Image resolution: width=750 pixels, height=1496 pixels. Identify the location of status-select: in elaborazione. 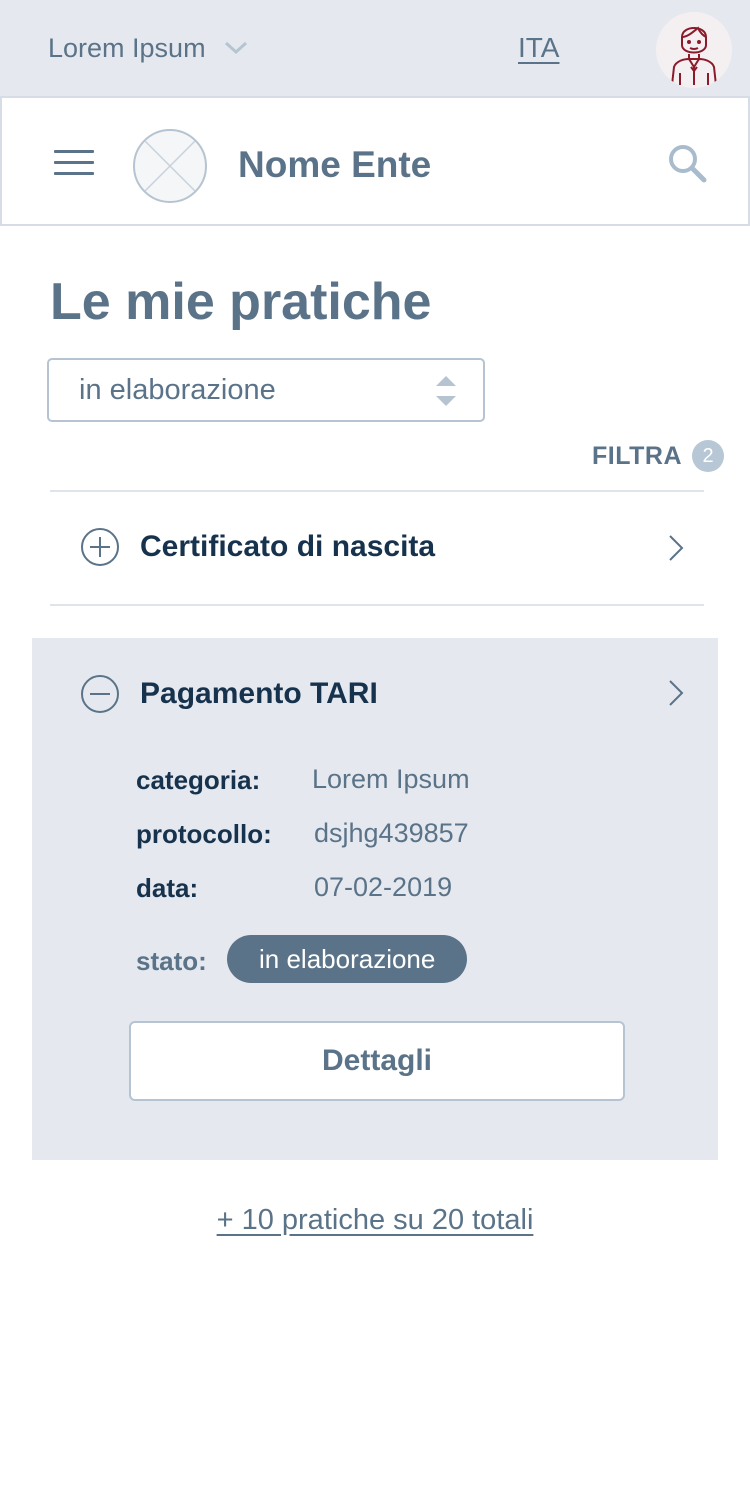
(266, 390).